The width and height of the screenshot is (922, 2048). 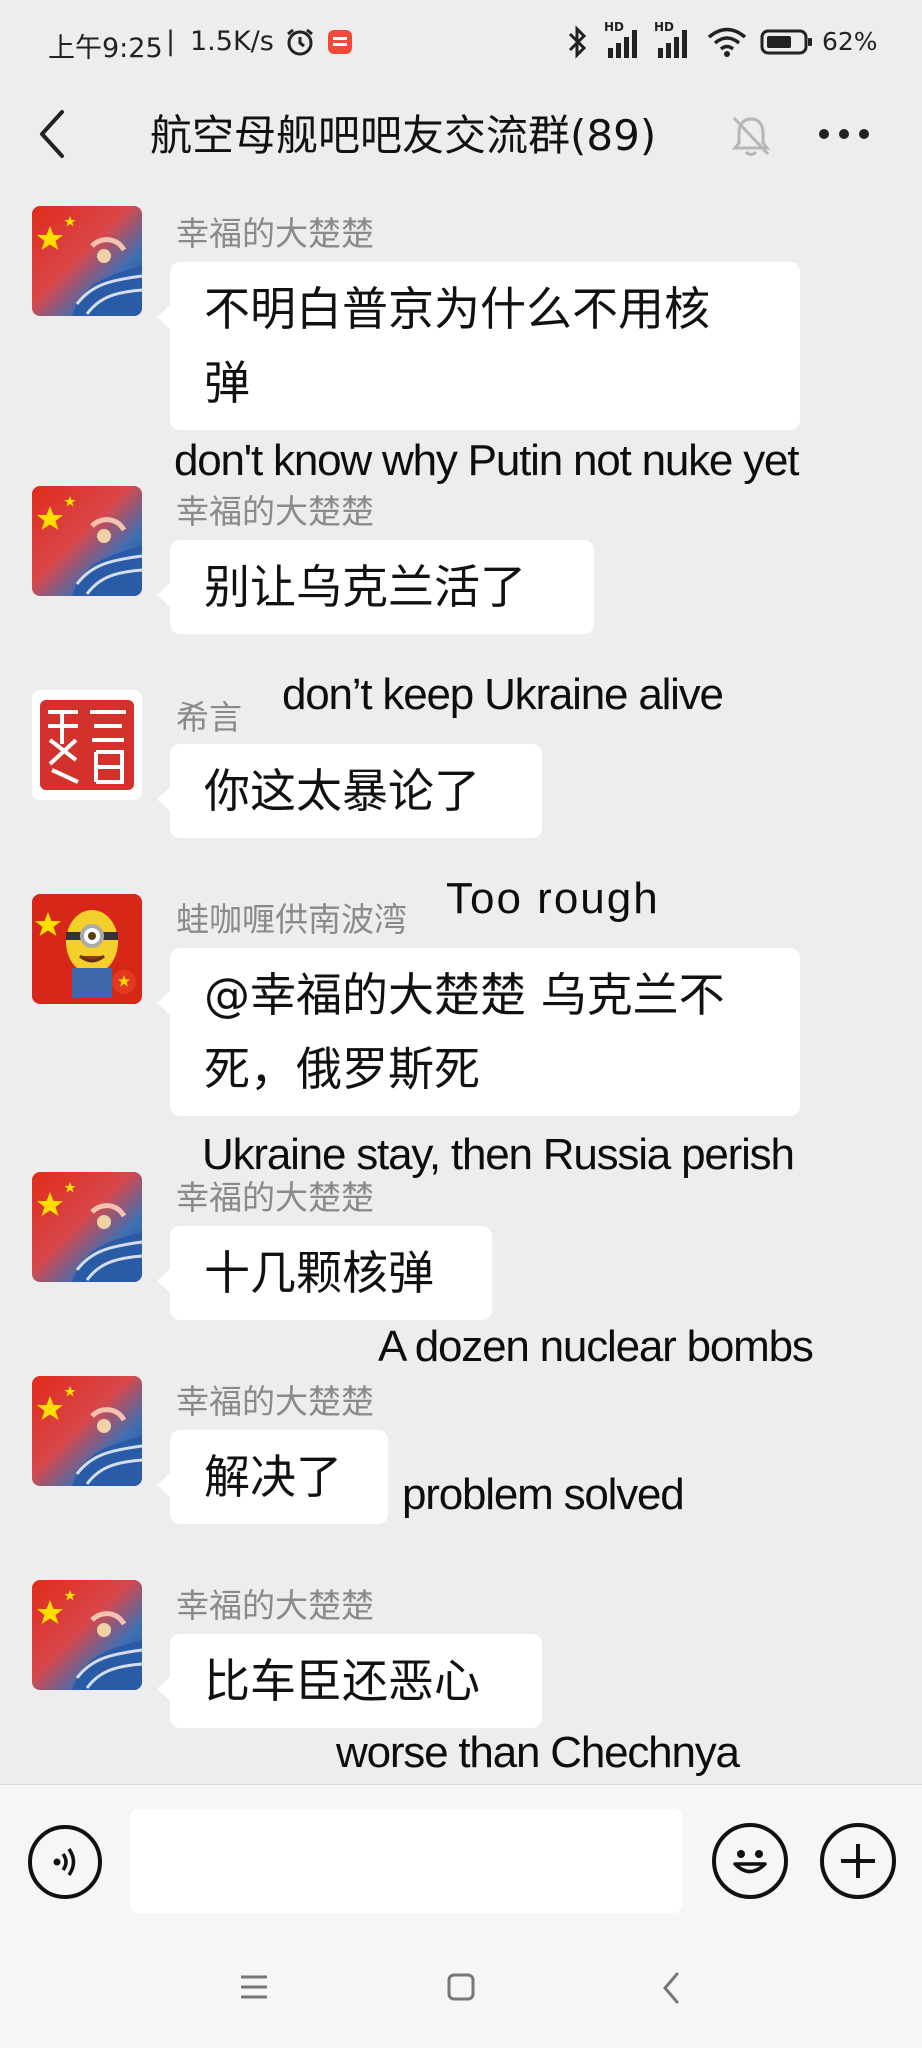 I want to click on chat-title: 航空母舰吧吧友交流群(89), so click(x=403, y=135).